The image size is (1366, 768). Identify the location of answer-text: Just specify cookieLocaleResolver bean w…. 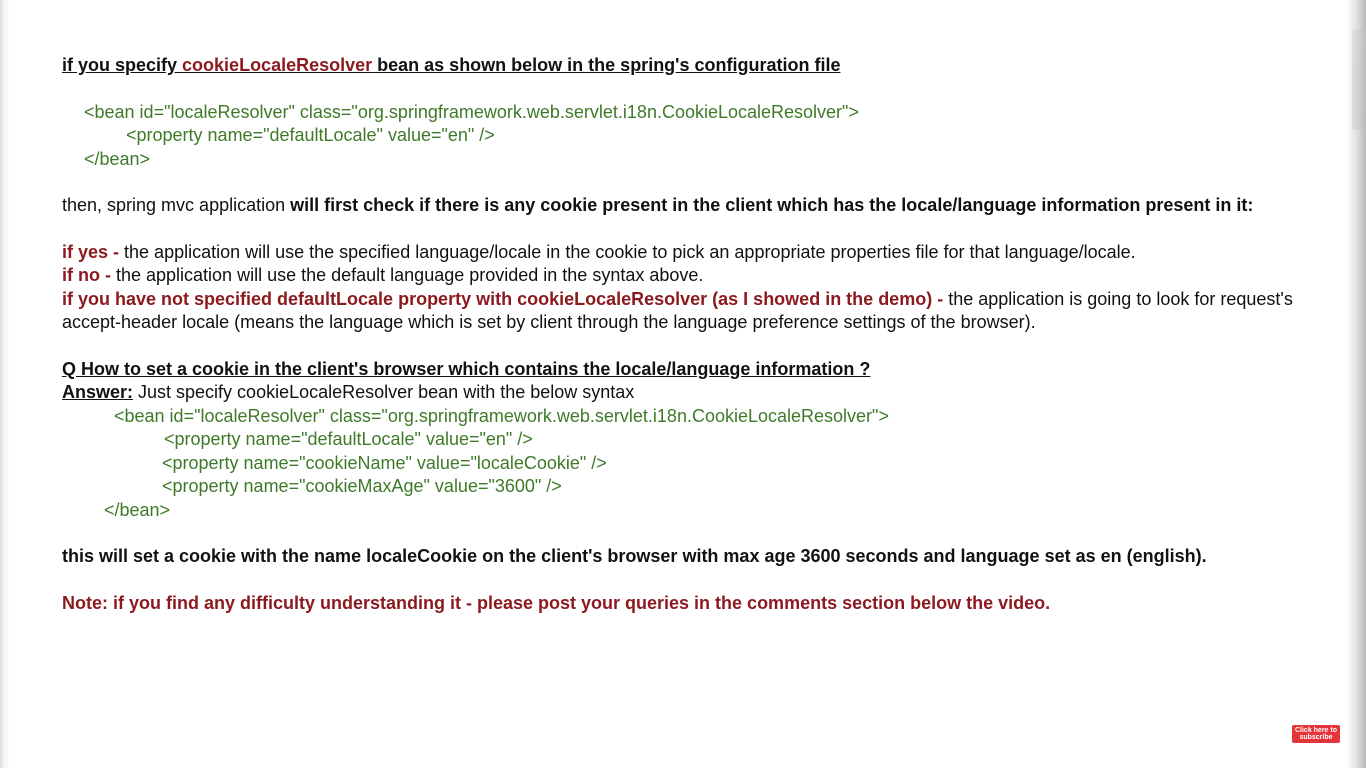
(384, 392).